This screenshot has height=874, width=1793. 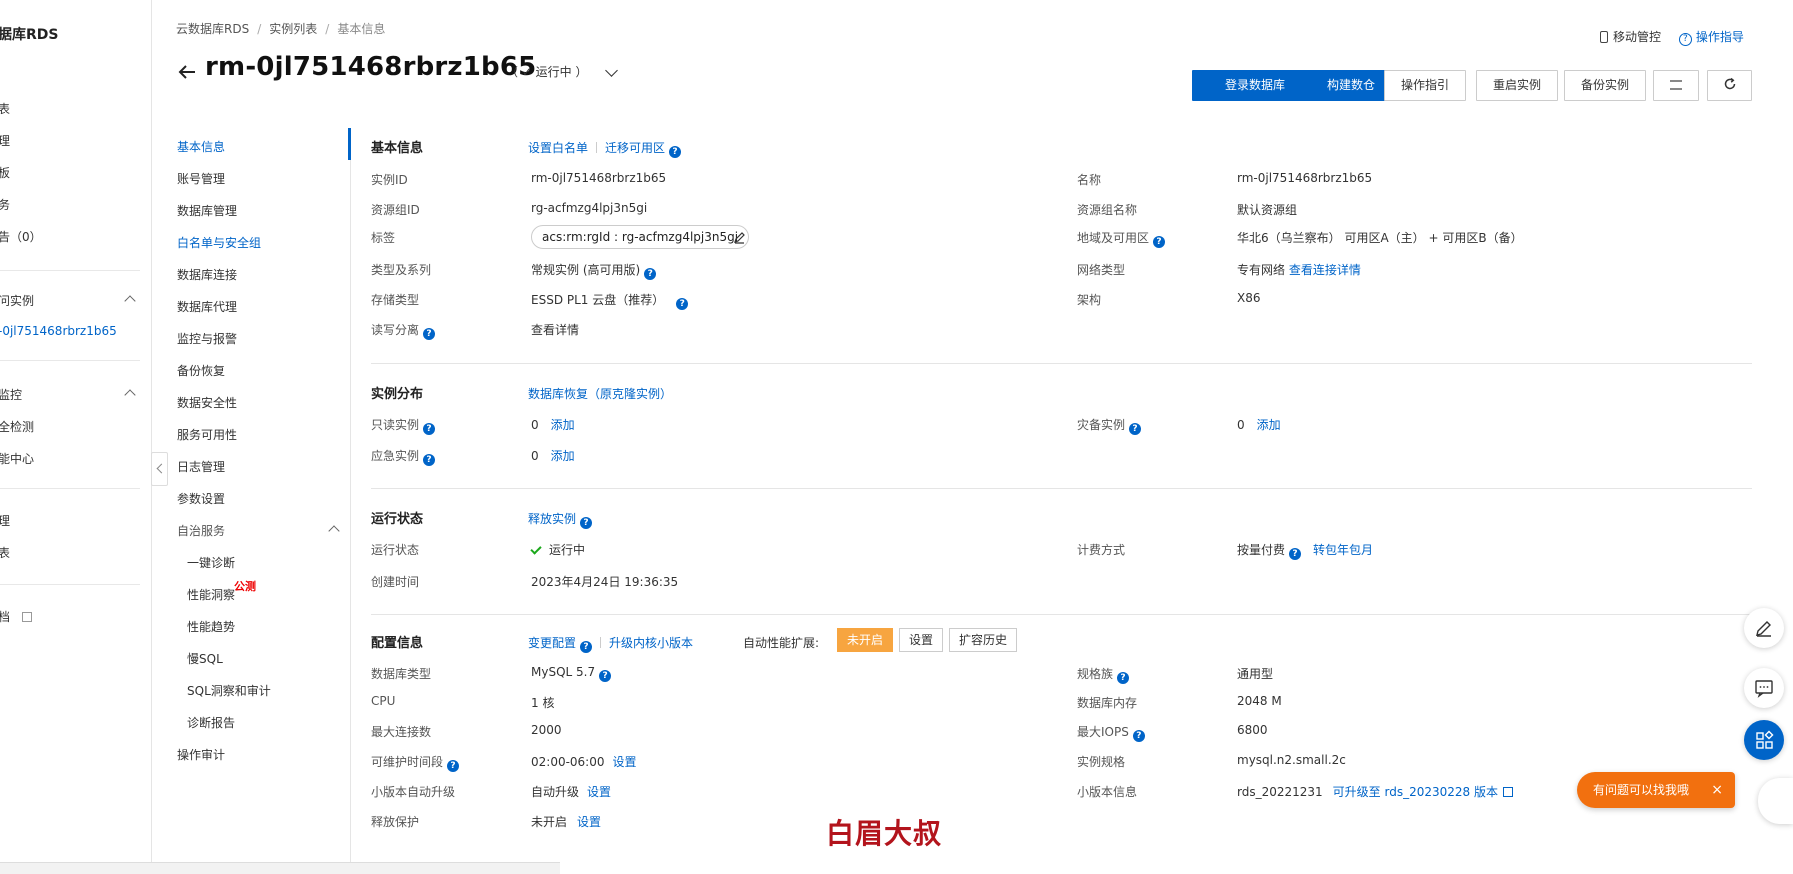 I want to click on add-dr-link: 添加, so click(x=1269, y=425).